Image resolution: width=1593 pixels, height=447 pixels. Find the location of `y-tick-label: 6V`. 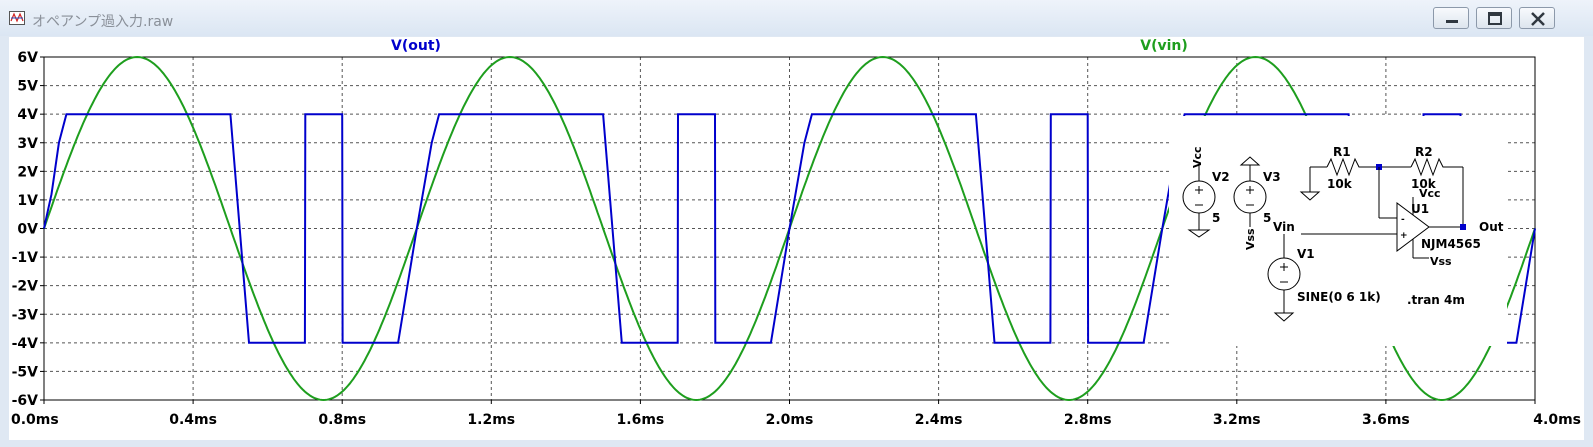

y-tick-label: 6V is located at coordinates (27, 58).